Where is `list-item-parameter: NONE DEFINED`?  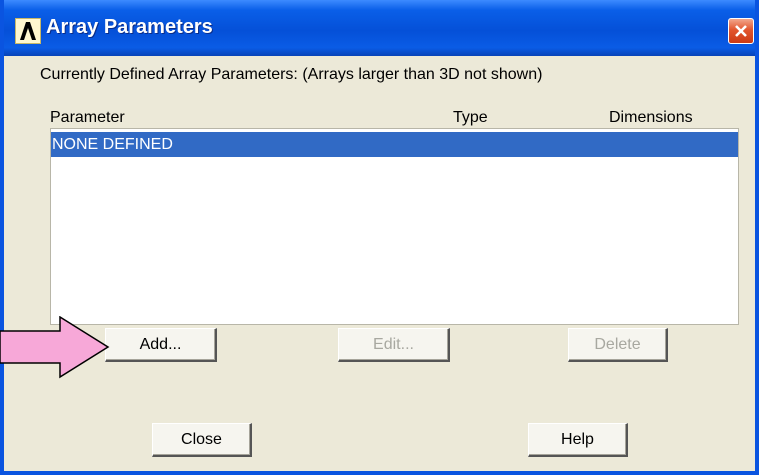 list-item-parameter: NONE DEFINED is located at coordinates (112, 144).